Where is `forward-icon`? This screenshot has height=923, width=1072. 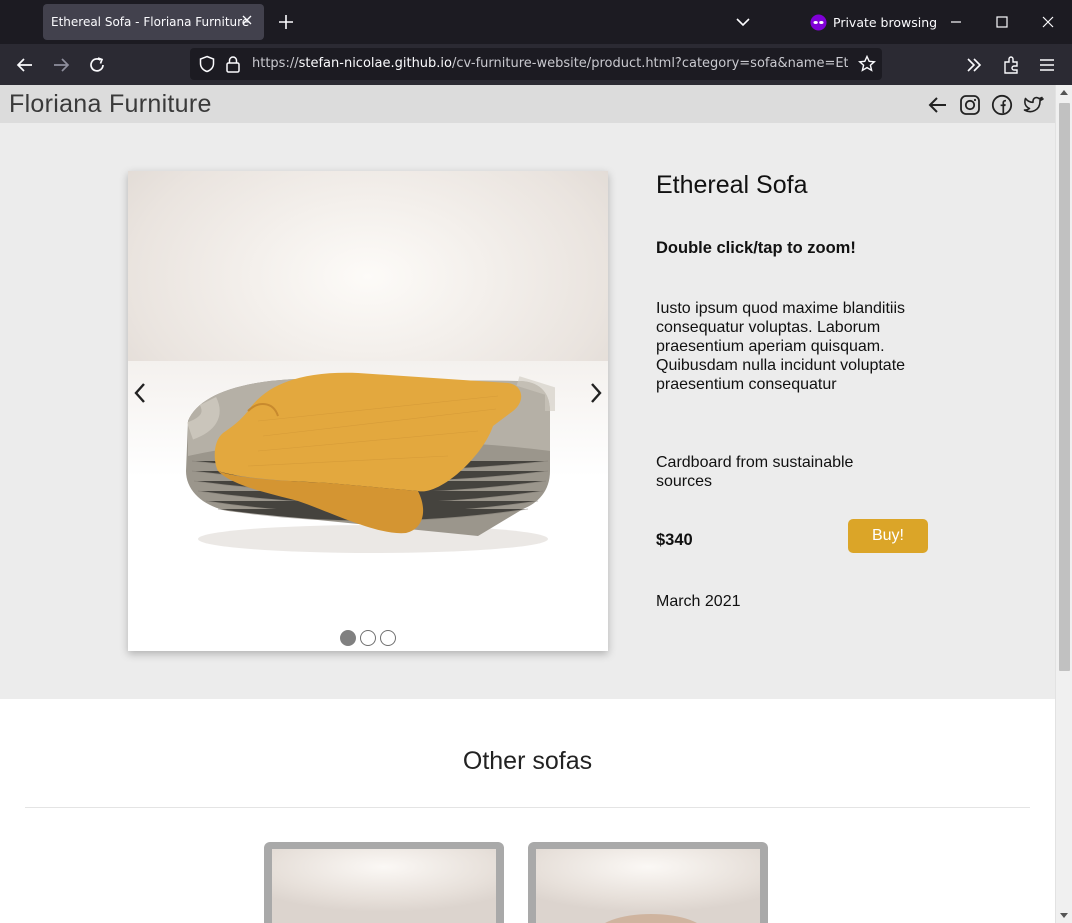 forward-icon is located at coordinates (61, 65).